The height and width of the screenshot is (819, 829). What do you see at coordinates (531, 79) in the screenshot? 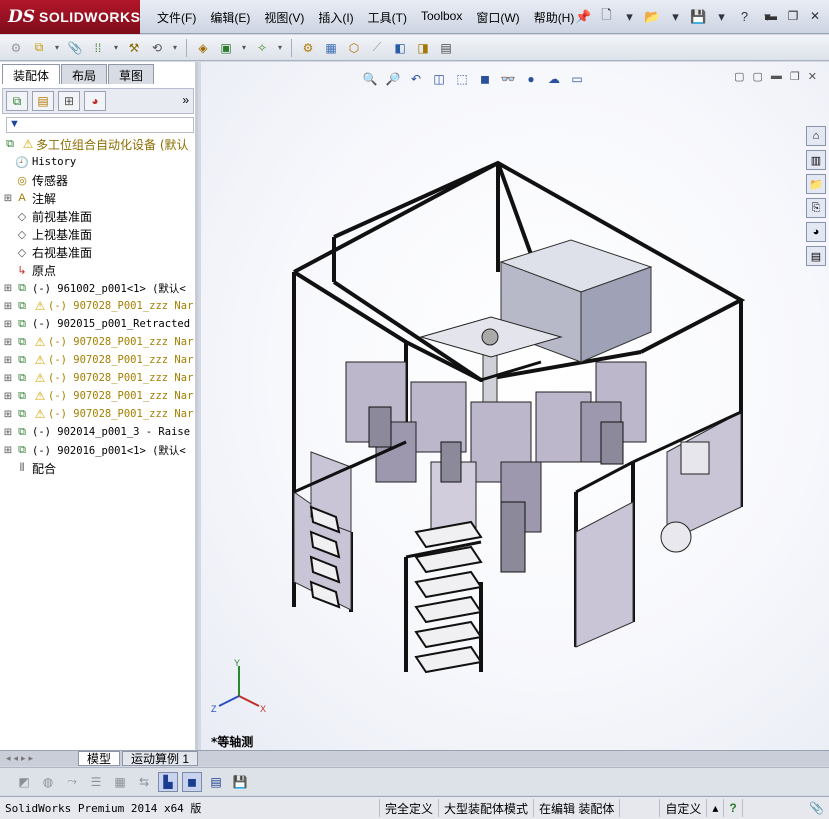
I see `edit-appearance-icon: ●` at bounding box center [531, 79].